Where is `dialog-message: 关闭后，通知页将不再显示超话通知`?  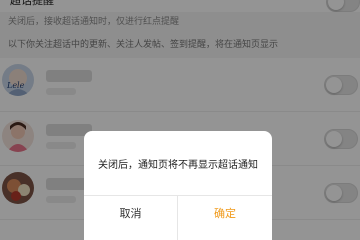 dialog-message: 关闭后，通知页将不再显示超话通知 is located at coordinates (178, 165).